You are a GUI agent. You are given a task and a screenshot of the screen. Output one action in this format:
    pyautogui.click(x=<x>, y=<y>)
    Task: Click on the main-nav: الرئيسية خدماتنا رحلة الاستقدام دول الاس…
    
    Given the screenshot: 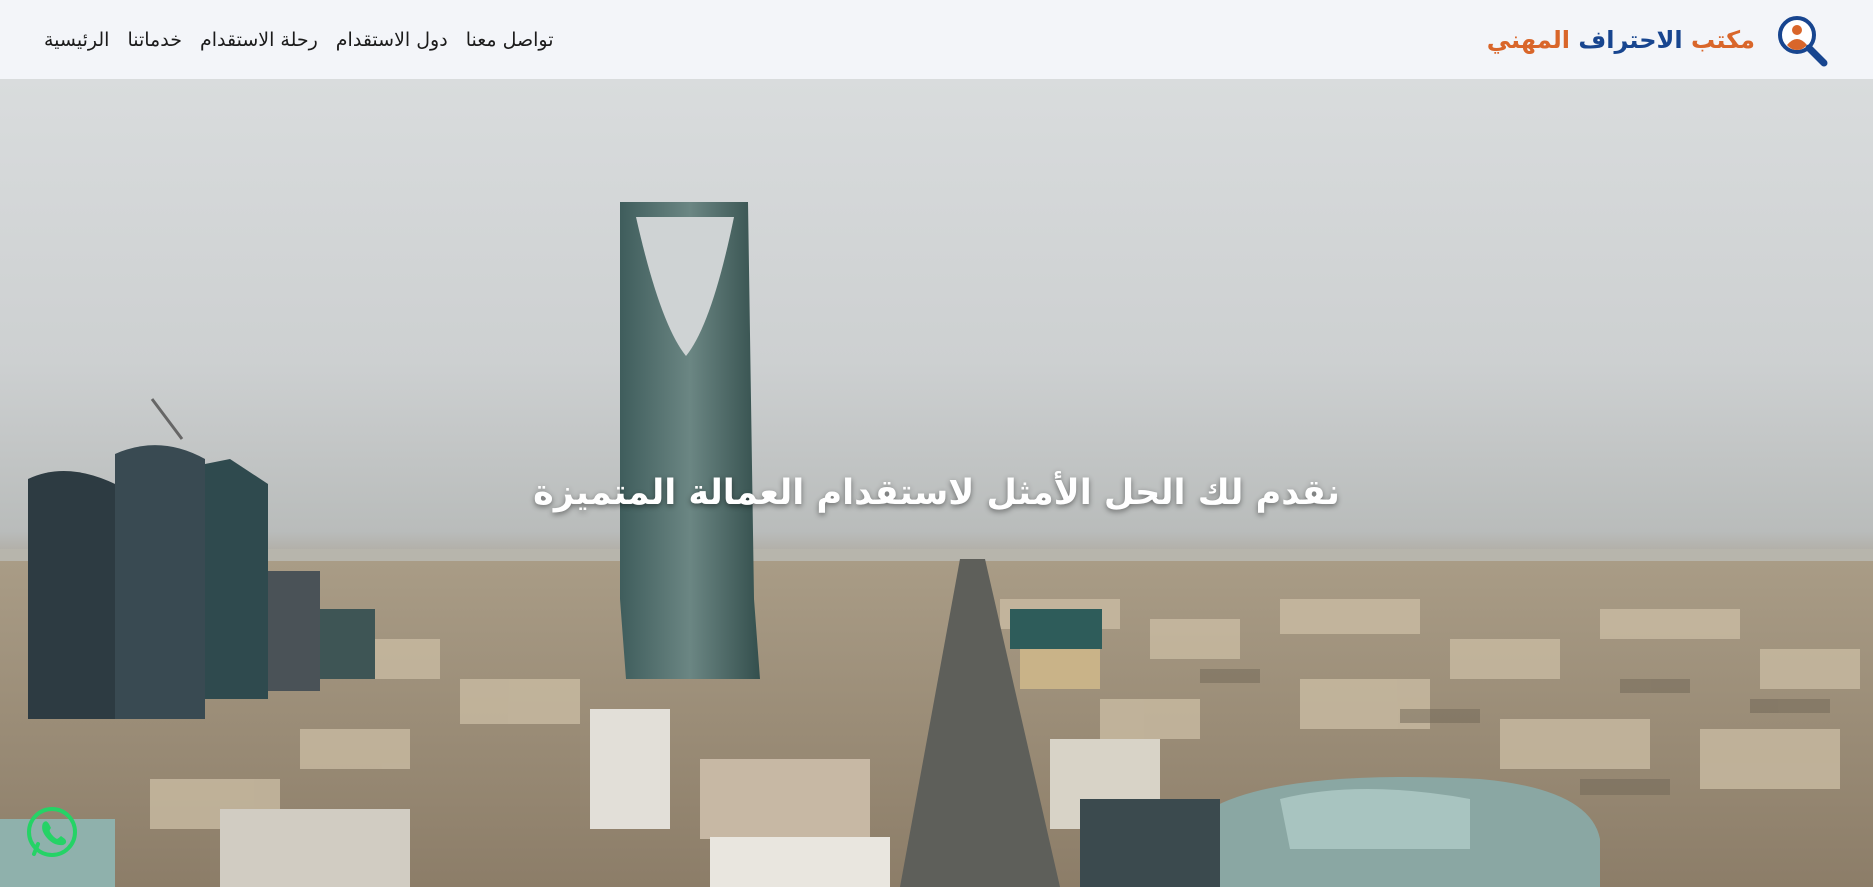 What is the action you would take?
    pyautogui.click(x=299, y=40)
    